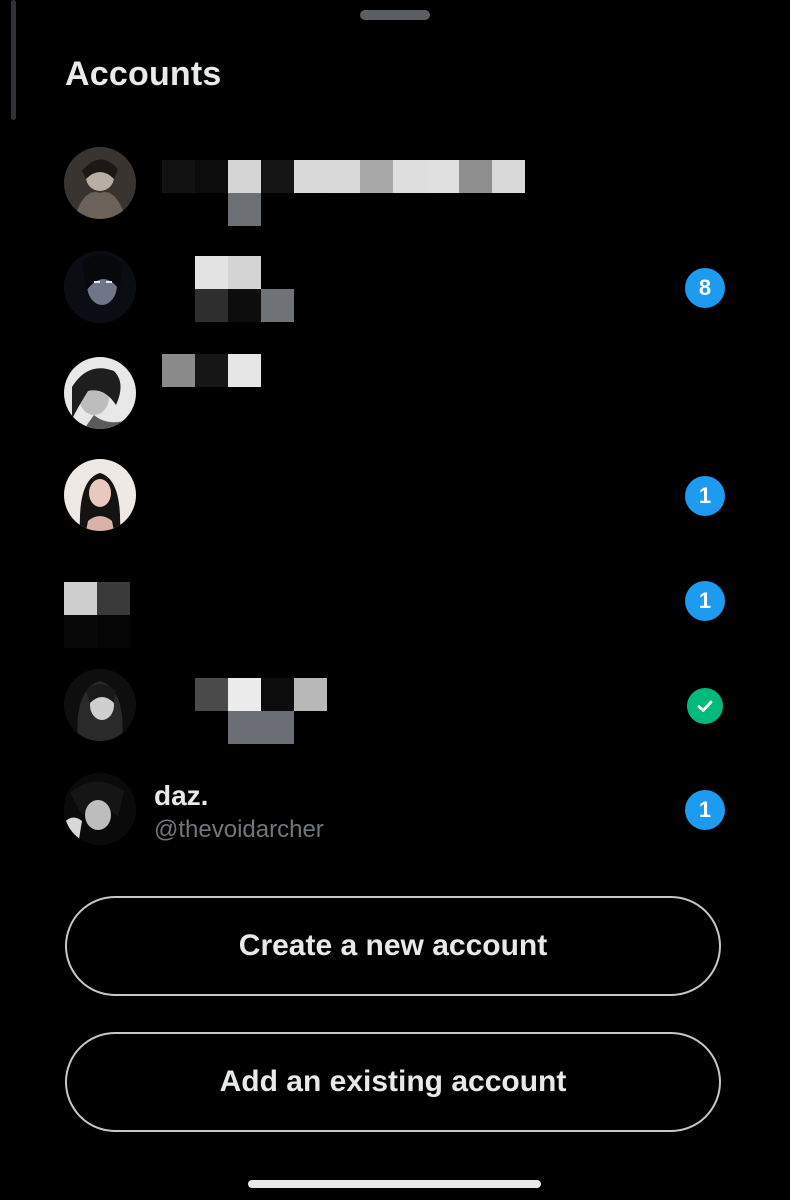 The height and width of the screenshot is (1200, 790). Describe the element at coordinates (395, 808) in the screenshot. I see `account-row-7: daz. @thevoidarcher 1` at that location.